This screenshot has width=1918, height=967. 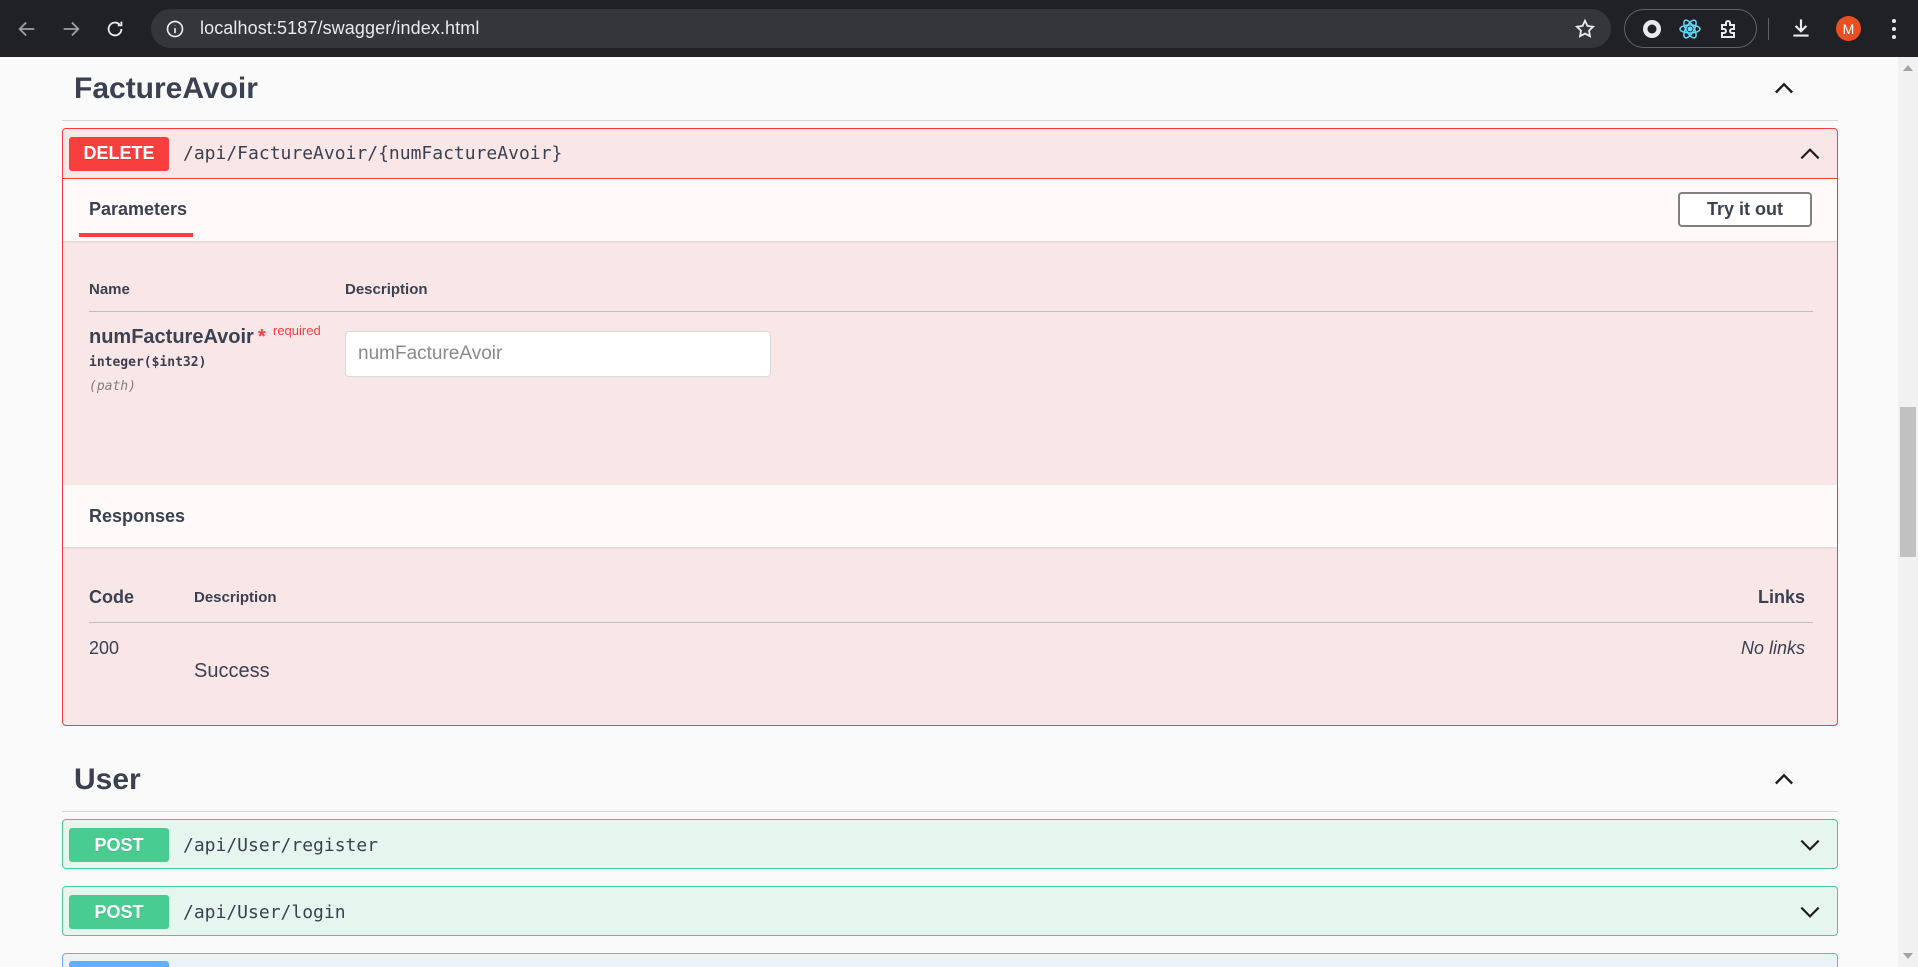 What do you see at coordinates (1801, 28) in the screenshot?
I see `download-icon` at bounding box center [1801, 28].